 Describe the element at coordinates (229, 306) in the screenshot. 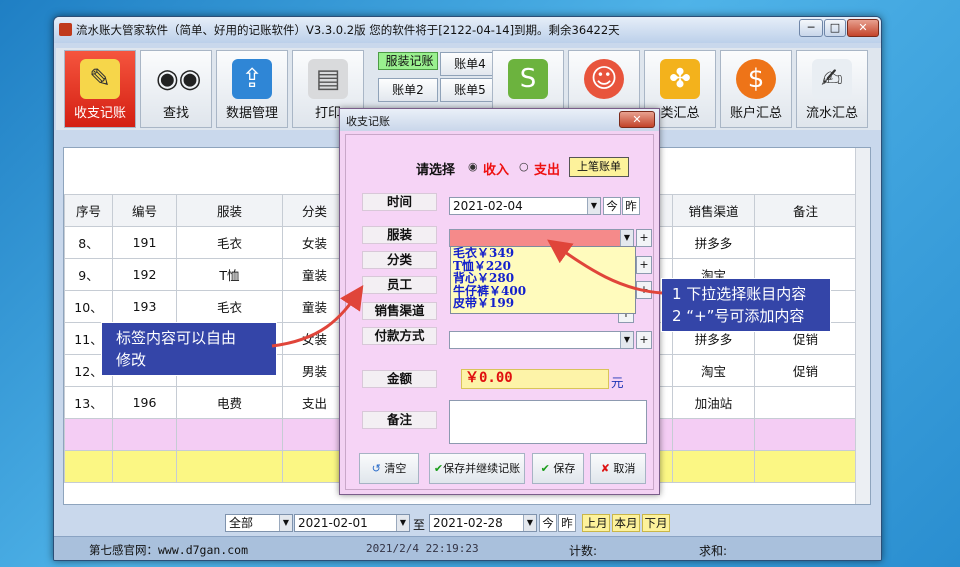

I see `cell-item: 毛衣` at that location.